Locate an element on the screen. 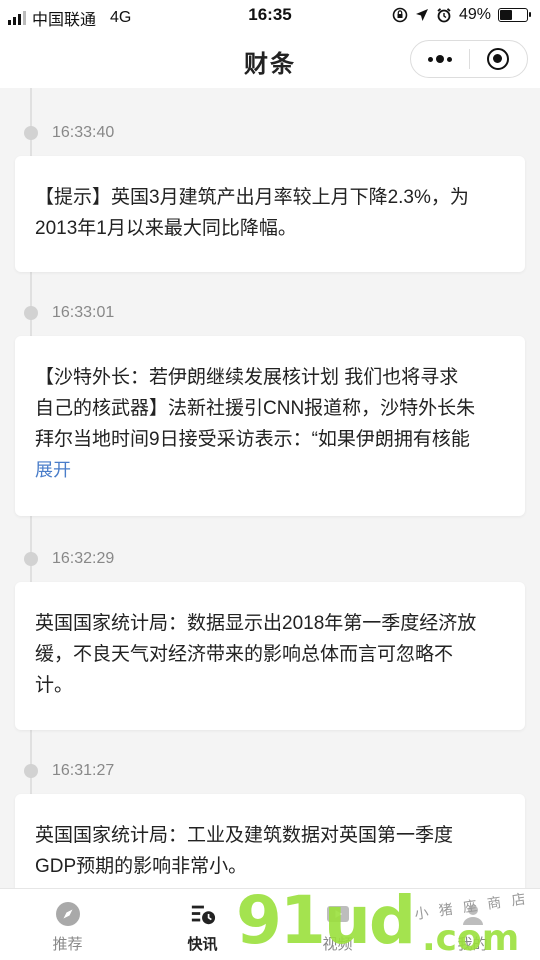 The image size is (540, 960). battery-icon is located at coordinates (514, 15).